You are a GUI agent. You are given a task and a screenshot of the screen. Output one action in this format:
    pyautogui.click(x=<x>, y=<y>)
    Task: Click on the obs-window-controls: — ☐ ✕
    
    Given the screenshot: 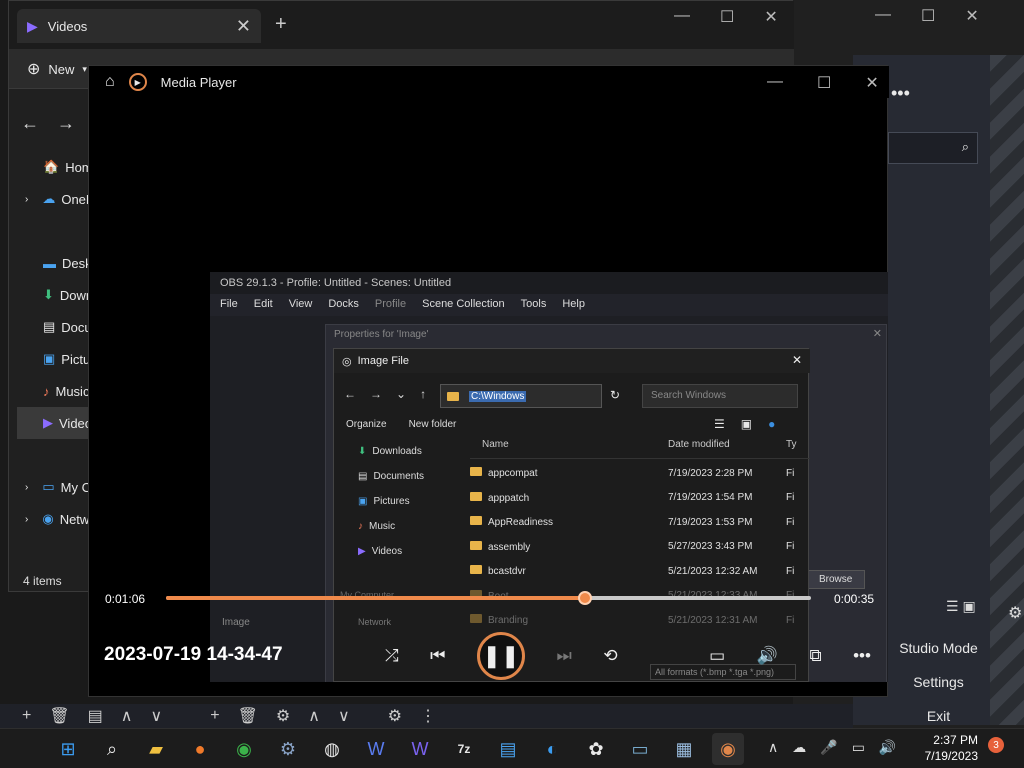 What is the action you would take?
    pyautogui.click(x=927, y=16)
    